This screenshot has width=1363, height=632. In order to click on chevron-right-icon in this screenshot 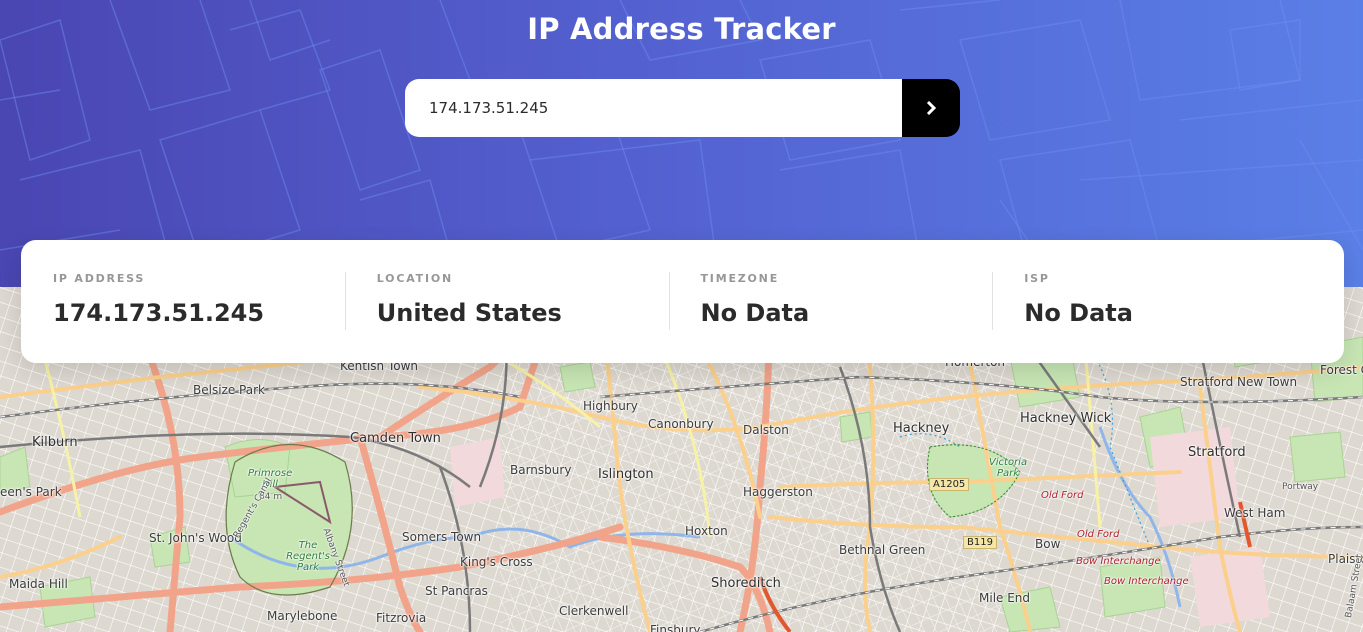, I will do `click(931, 108)`.